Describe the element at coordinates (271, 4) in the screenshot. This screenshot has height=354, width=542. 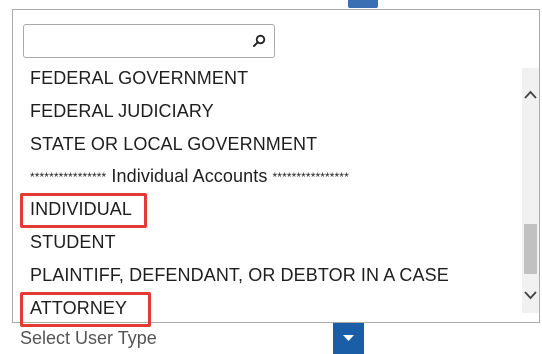
I see `top-strip` at that location.